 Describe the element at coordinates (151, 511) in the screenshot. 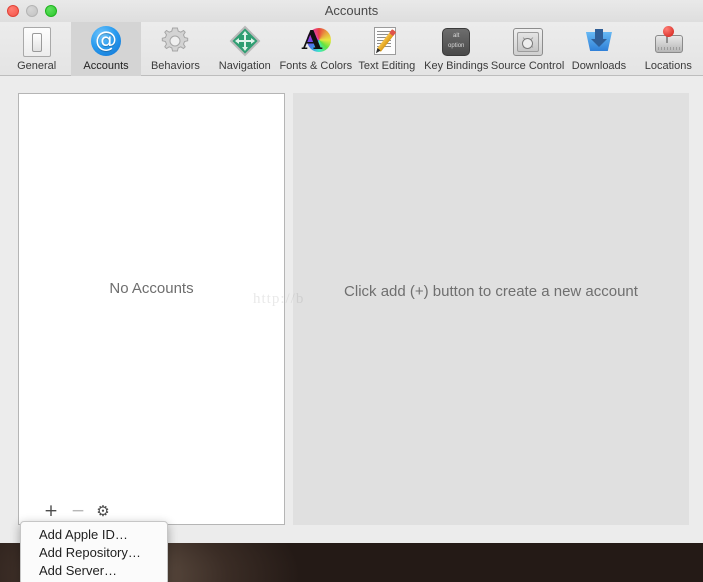

I see `accounts-button-bar: + − ⚙` at that location.